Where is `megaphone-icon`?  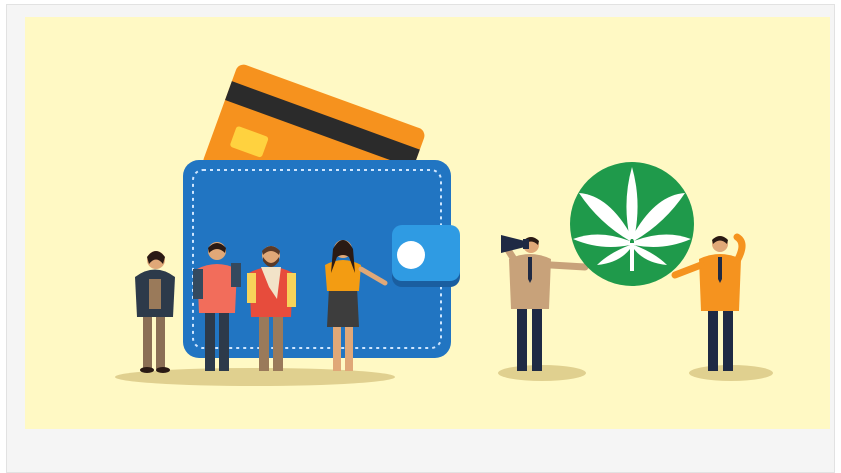 megaphone-icon is located at coordinates (515, 244).